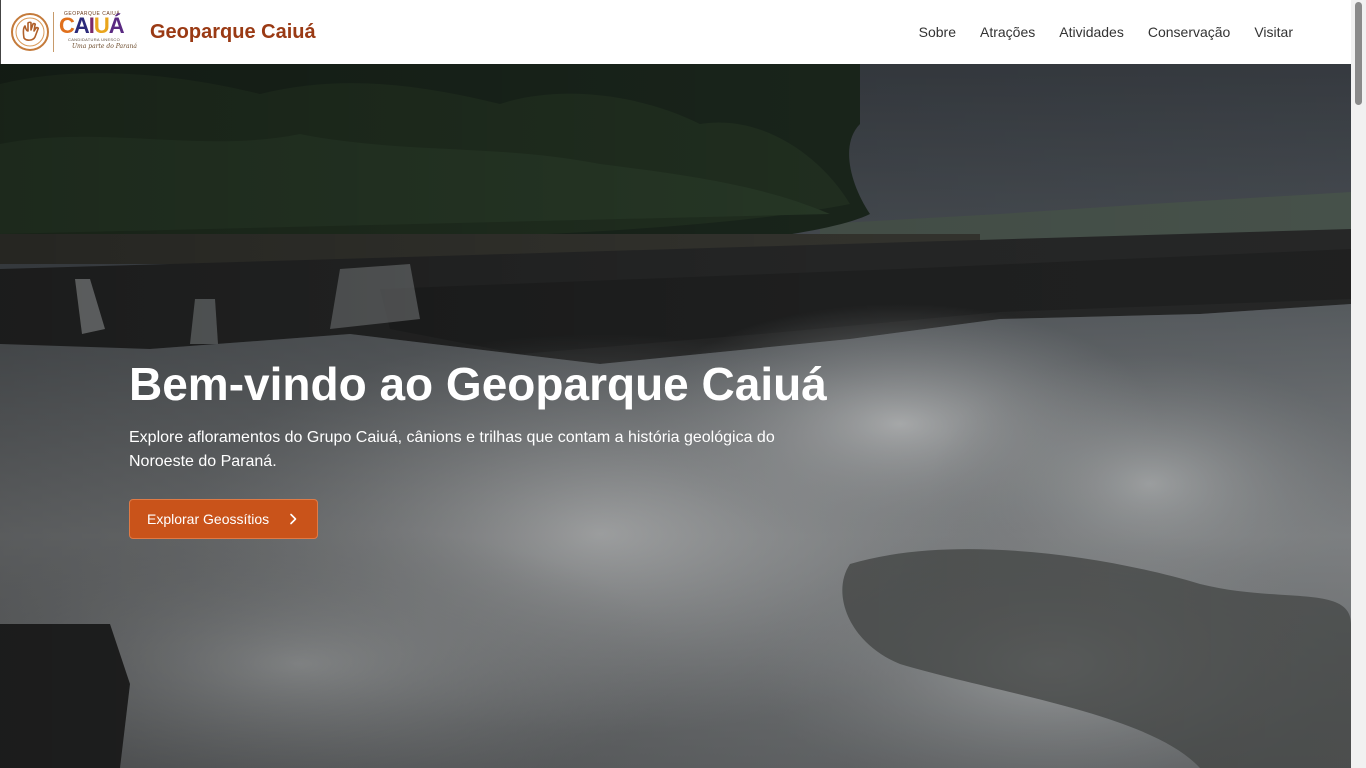 This screenshot has width=1366, height=768. Describe the element at coordinates (1007, 32) in the screenshot. I see `nav-link-atracoes: Atrações` at that location.